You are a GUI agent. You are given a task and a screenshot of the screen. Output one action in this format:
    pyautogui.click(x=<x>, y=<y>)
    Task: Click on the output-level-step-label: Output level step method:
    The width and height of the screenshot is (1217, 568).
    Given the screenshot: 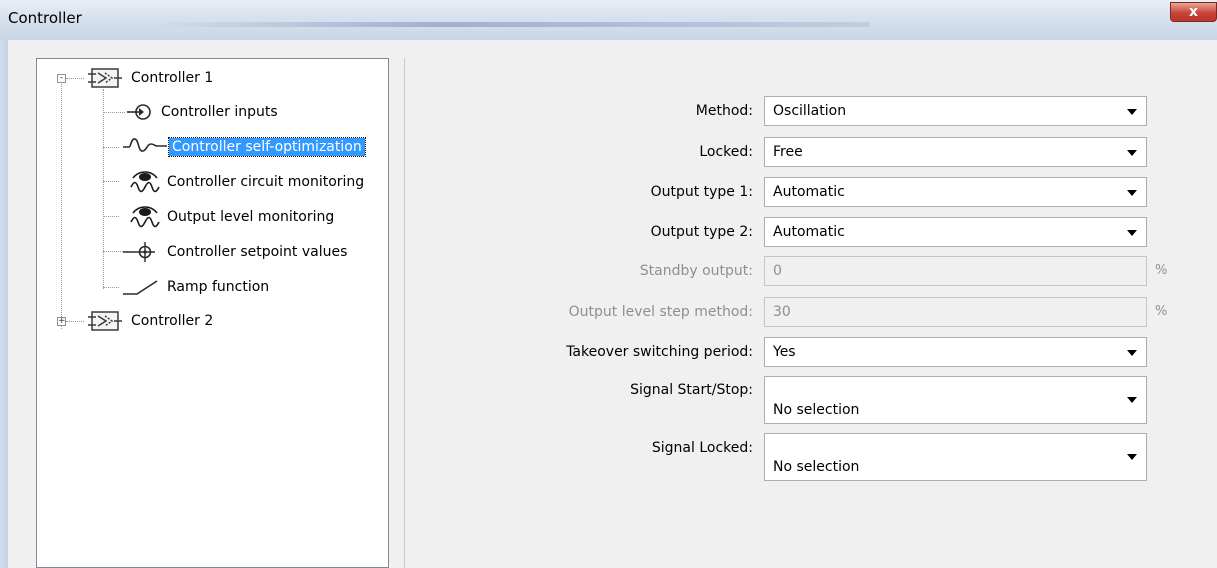 What is the action you would take?
    pyautogui.click(x=660, y=312)
    